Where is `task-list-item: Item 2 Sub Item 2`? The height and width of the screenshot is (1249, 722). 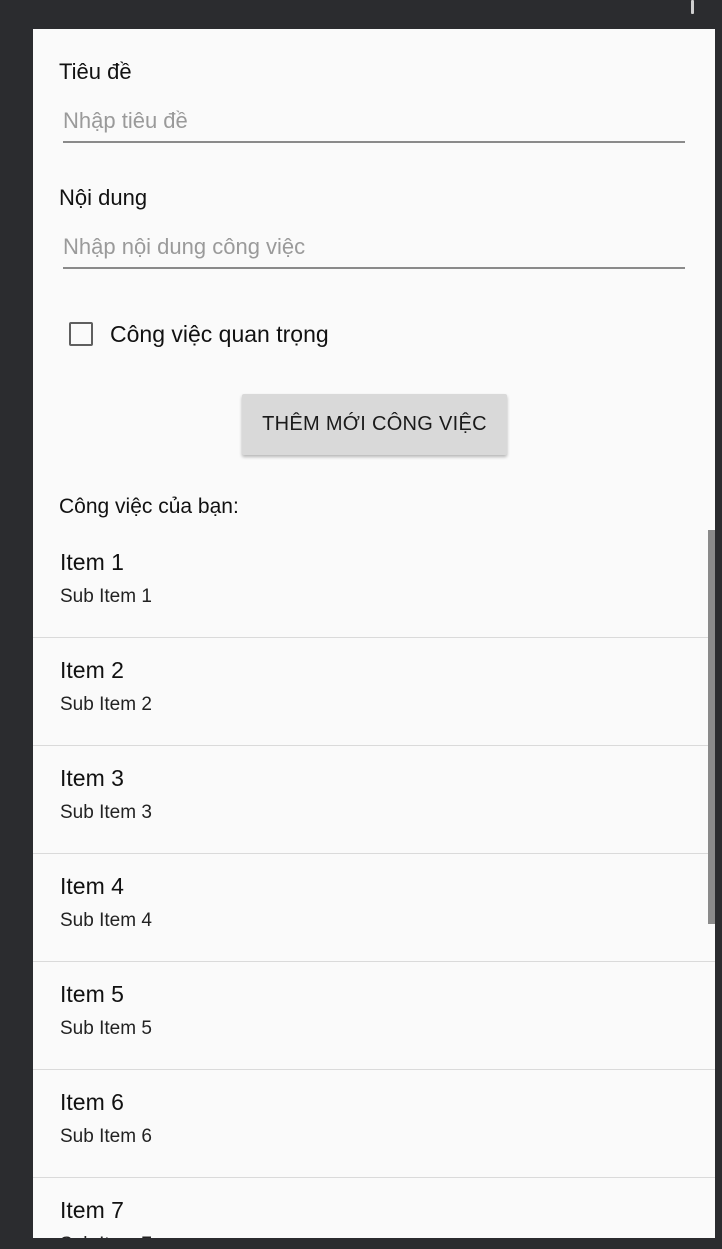
task-list-item: Item 2 Sub Item 2 is located at coordinates (374, 692).